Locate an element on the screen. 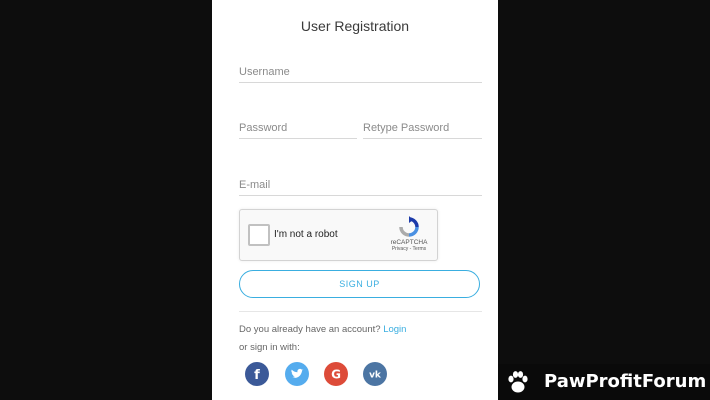 The width and height of the screenshot is (710, 400). vk-icon: vk is located at coordinates (375, 374).